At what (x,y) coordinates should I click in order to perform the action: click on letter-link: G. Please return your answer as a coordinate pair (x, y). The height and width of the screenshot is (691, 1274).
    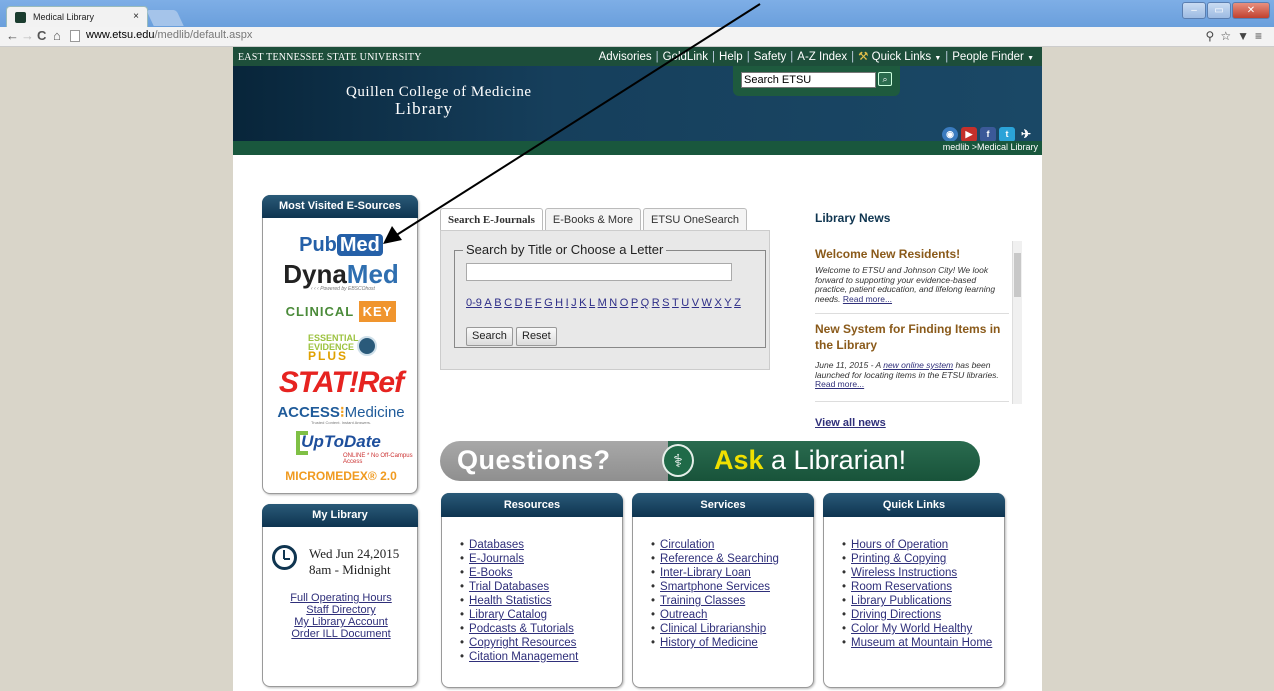
    Looking at the image, I should click on (548, 303).